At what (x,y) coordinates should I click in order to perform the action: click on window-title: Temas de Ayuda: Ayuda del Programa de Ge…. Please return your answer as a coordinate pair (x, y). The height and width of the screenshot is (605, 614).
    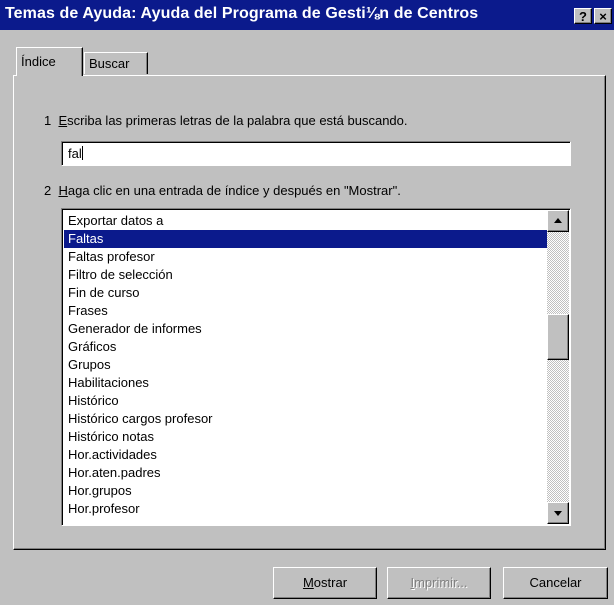
    Looking at the image, I should click on (242, 13).